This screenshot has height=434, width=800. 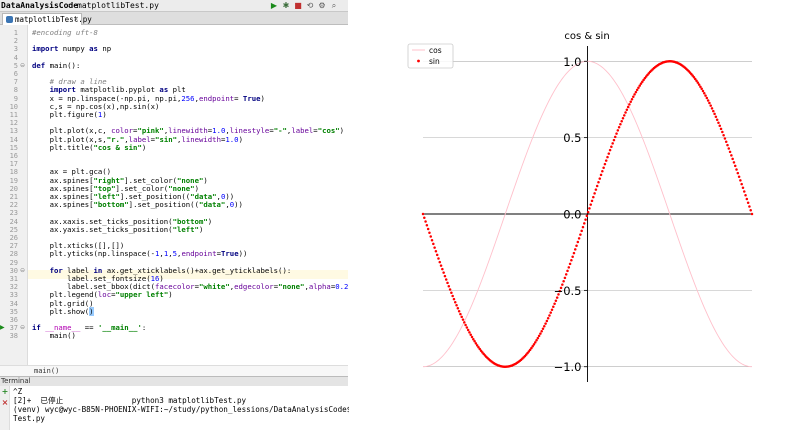 What do you see at coordinates (118, 229) in the screenshot?
I see `code-line: ax.yaxis.set_ticks_position("left")` at bounding box center [118, 229].